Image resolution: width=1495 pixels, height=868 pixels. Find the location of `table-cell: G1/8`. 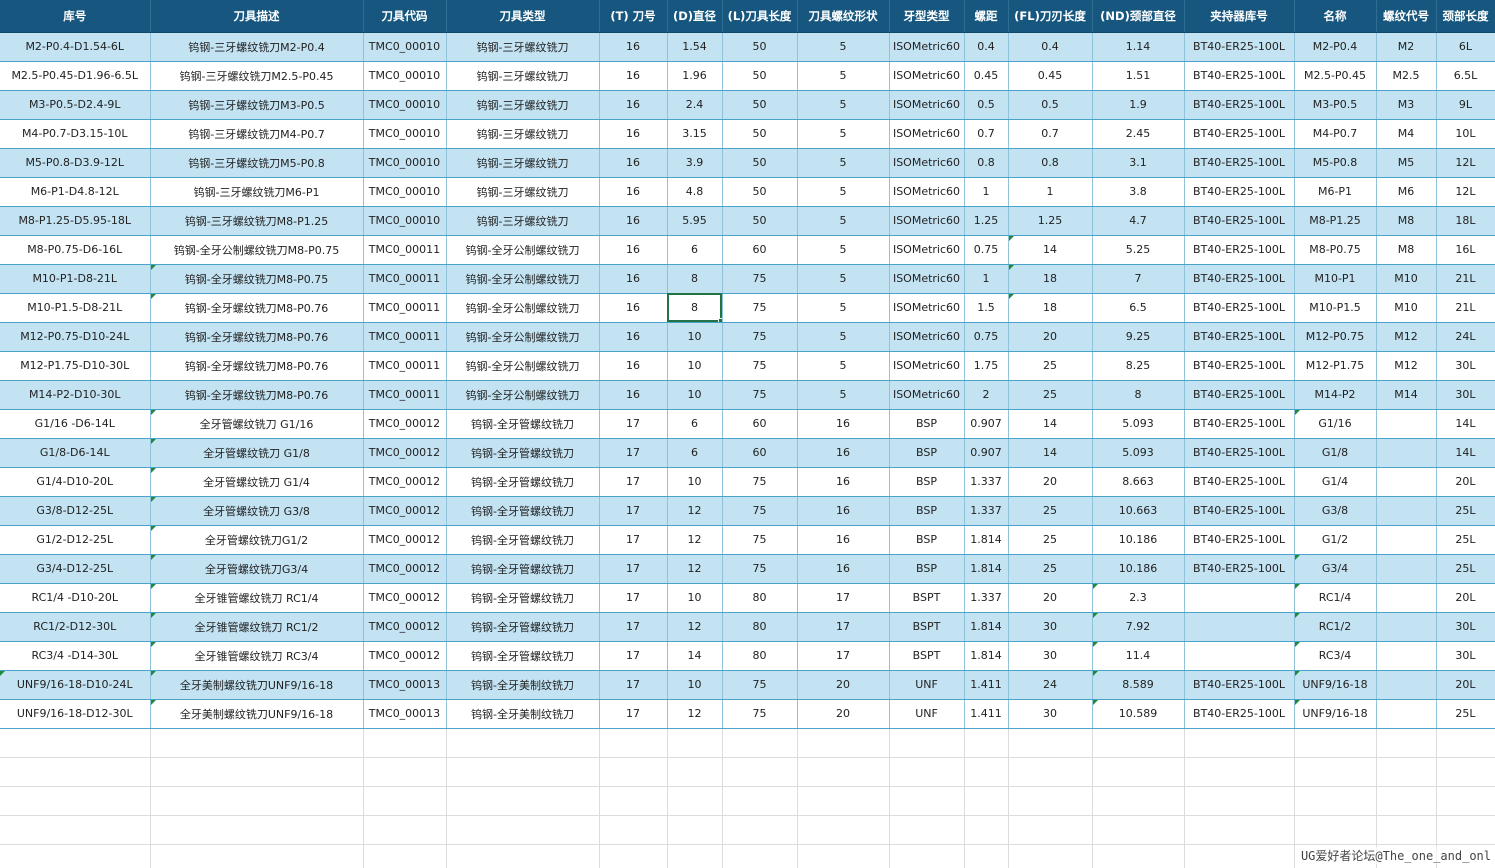

table-cell: G1/8 is located at coordinates (1335, 453).